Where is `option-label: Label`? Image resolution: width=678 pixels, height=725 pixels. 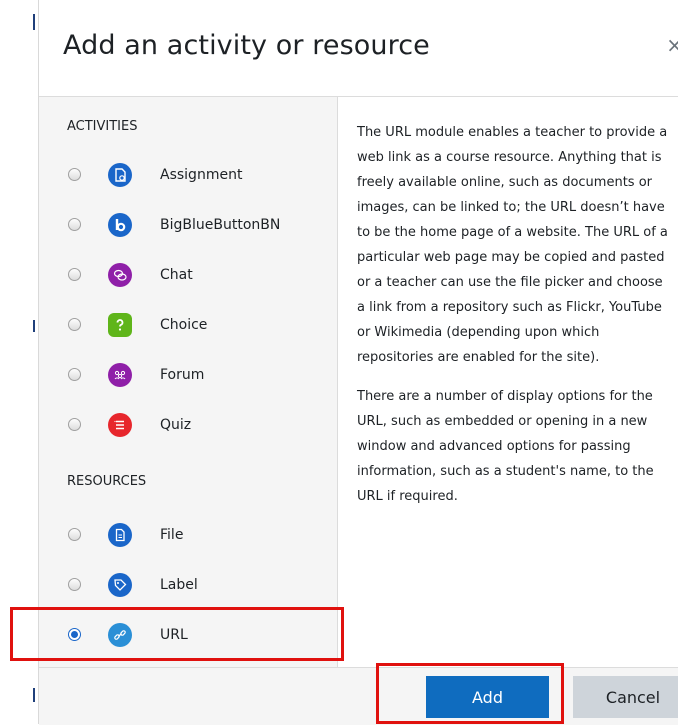
option-label: Label is located at coordinates (188, 585).